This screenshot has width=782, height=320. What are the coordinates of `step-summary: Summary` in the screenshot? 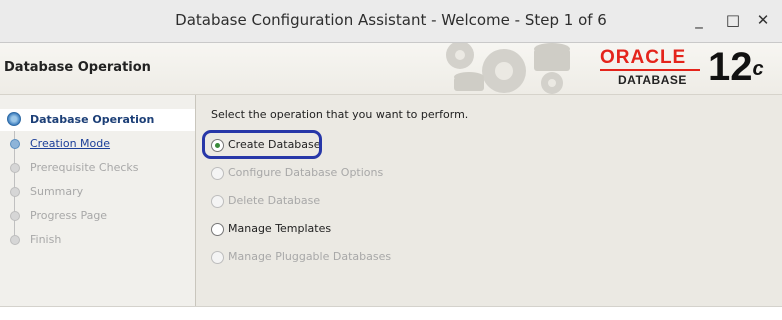 It's located at (97, 192).